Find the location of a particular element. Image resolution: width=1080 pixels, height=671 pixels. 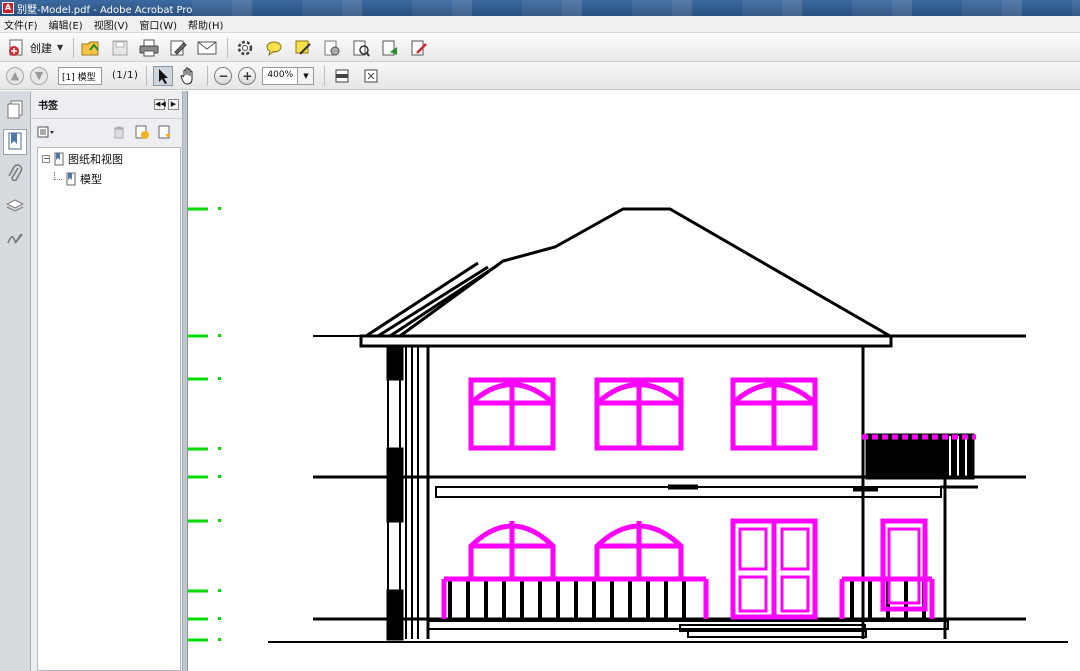

edit-button is located at coordinates (178, 48).